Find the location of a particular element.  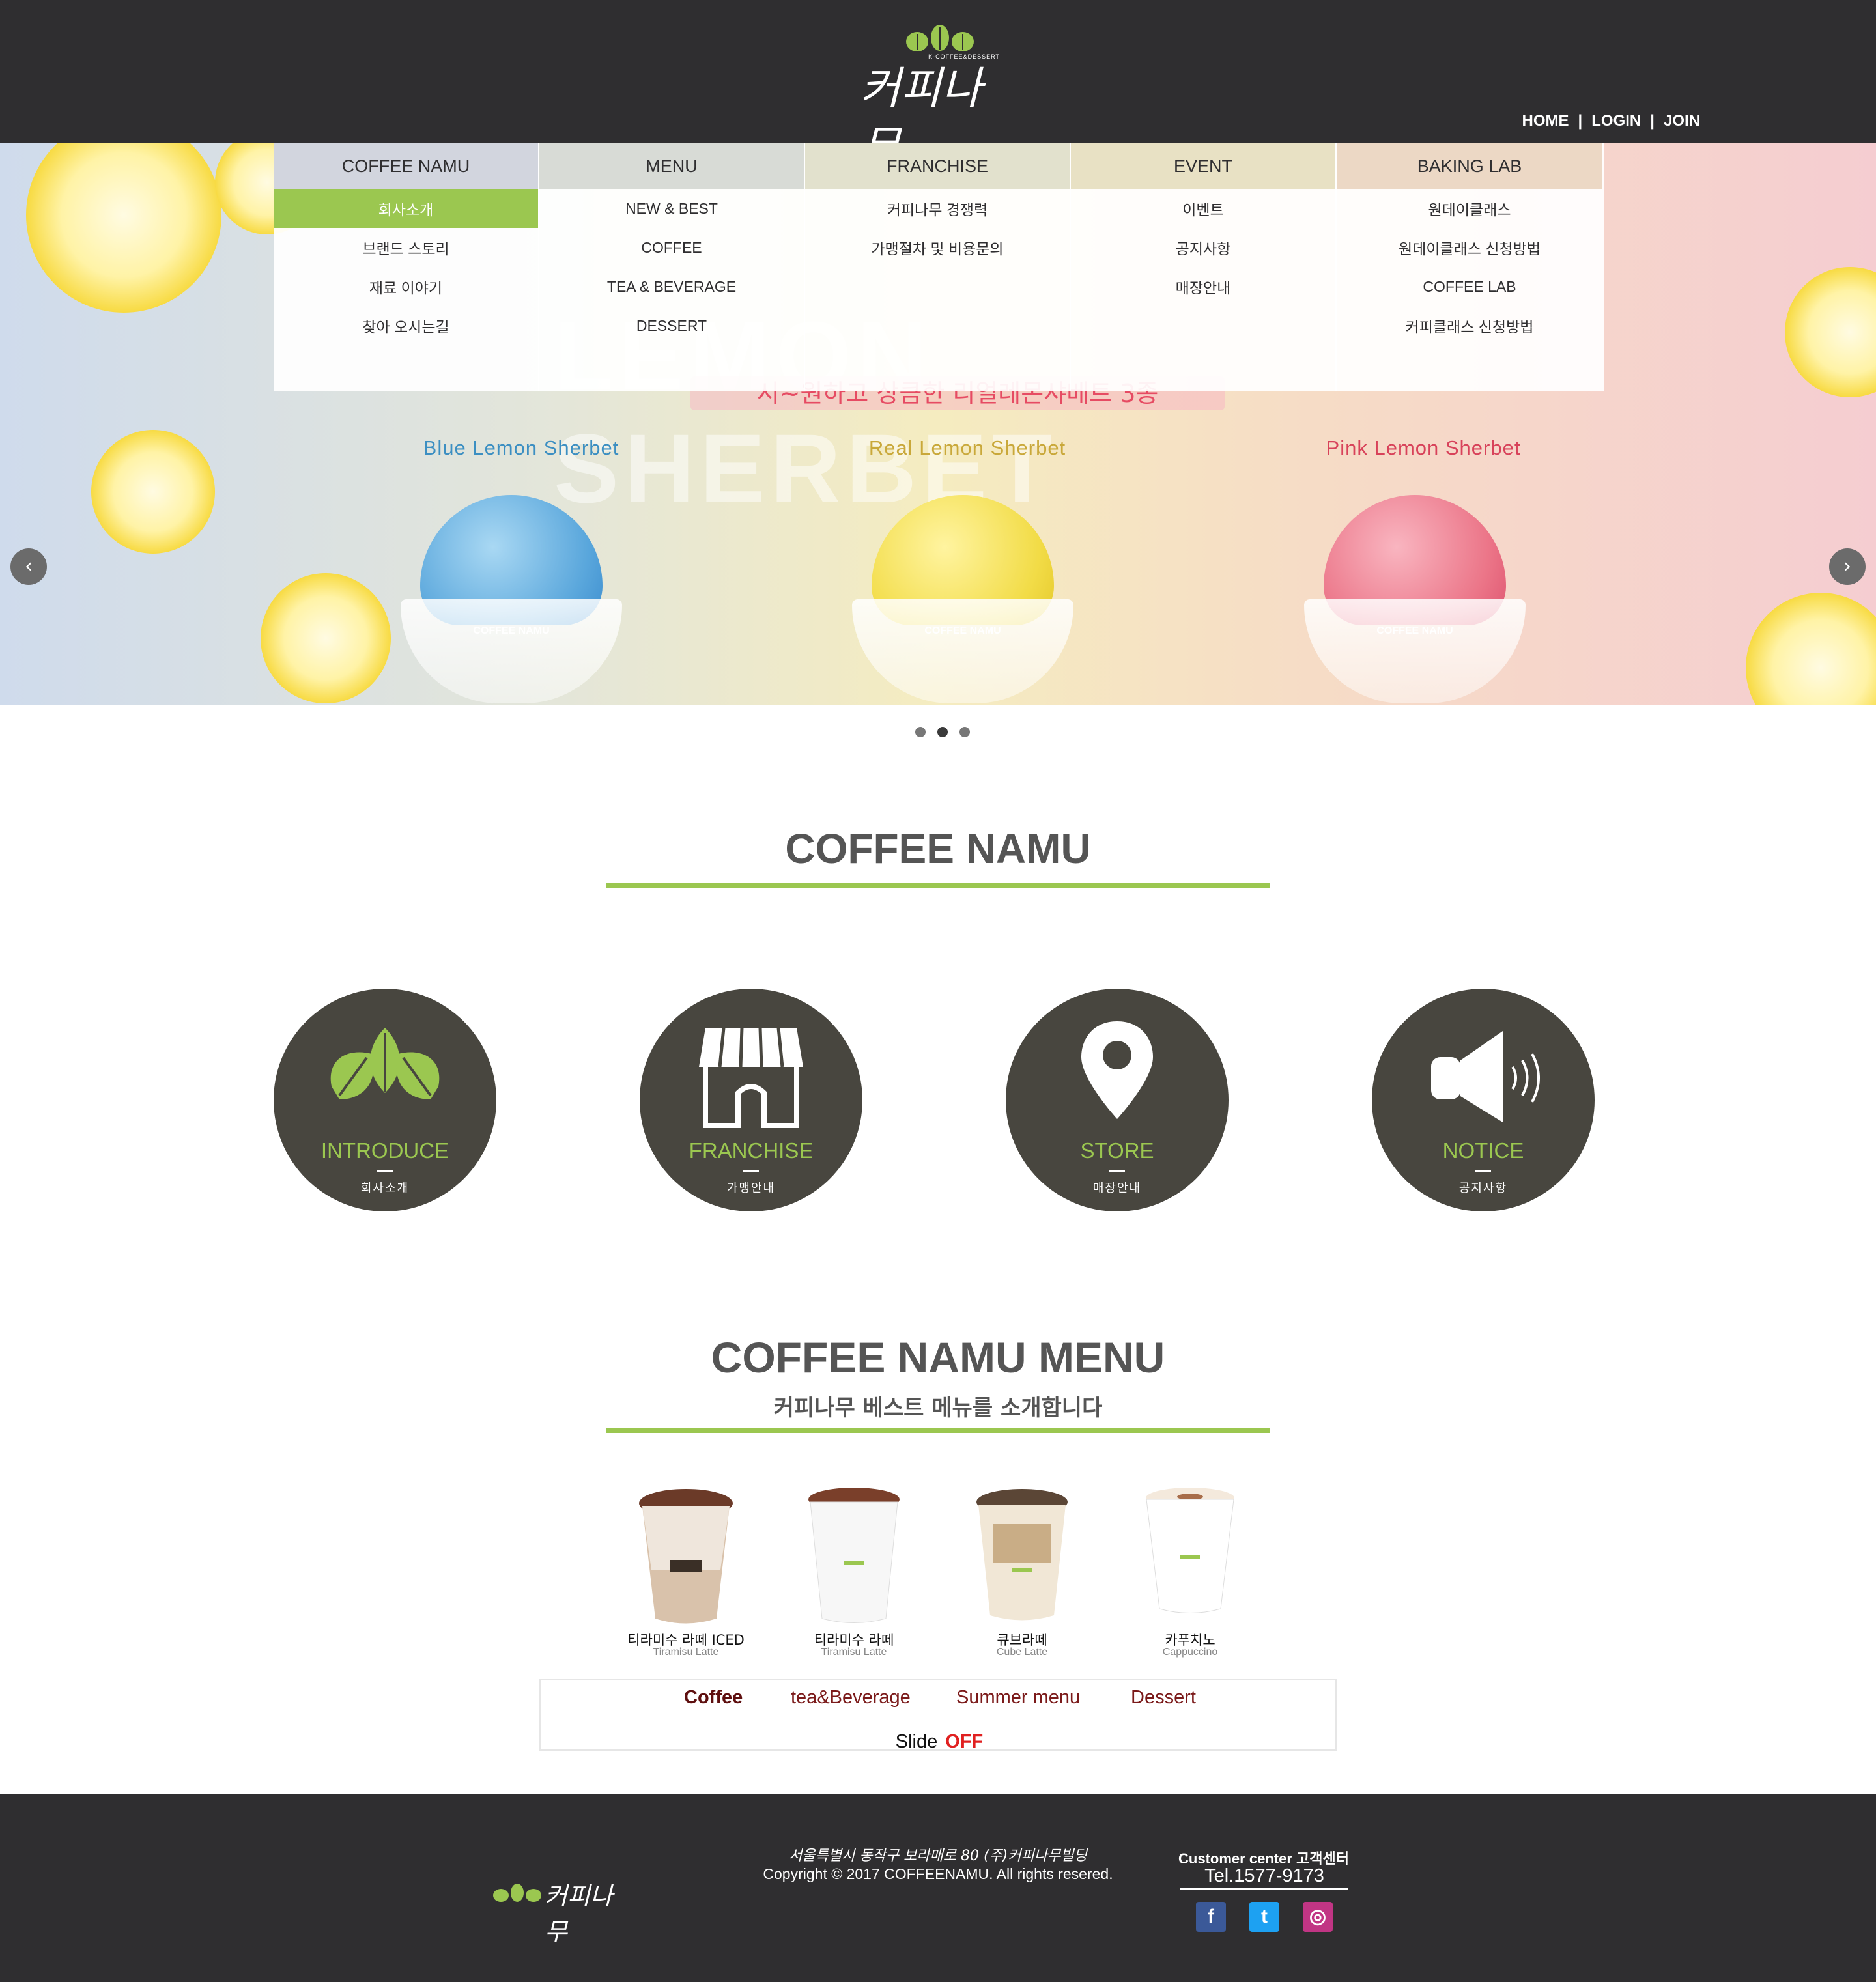

cup-label: COFFEE NAMU is located at coordinates (512, 630).